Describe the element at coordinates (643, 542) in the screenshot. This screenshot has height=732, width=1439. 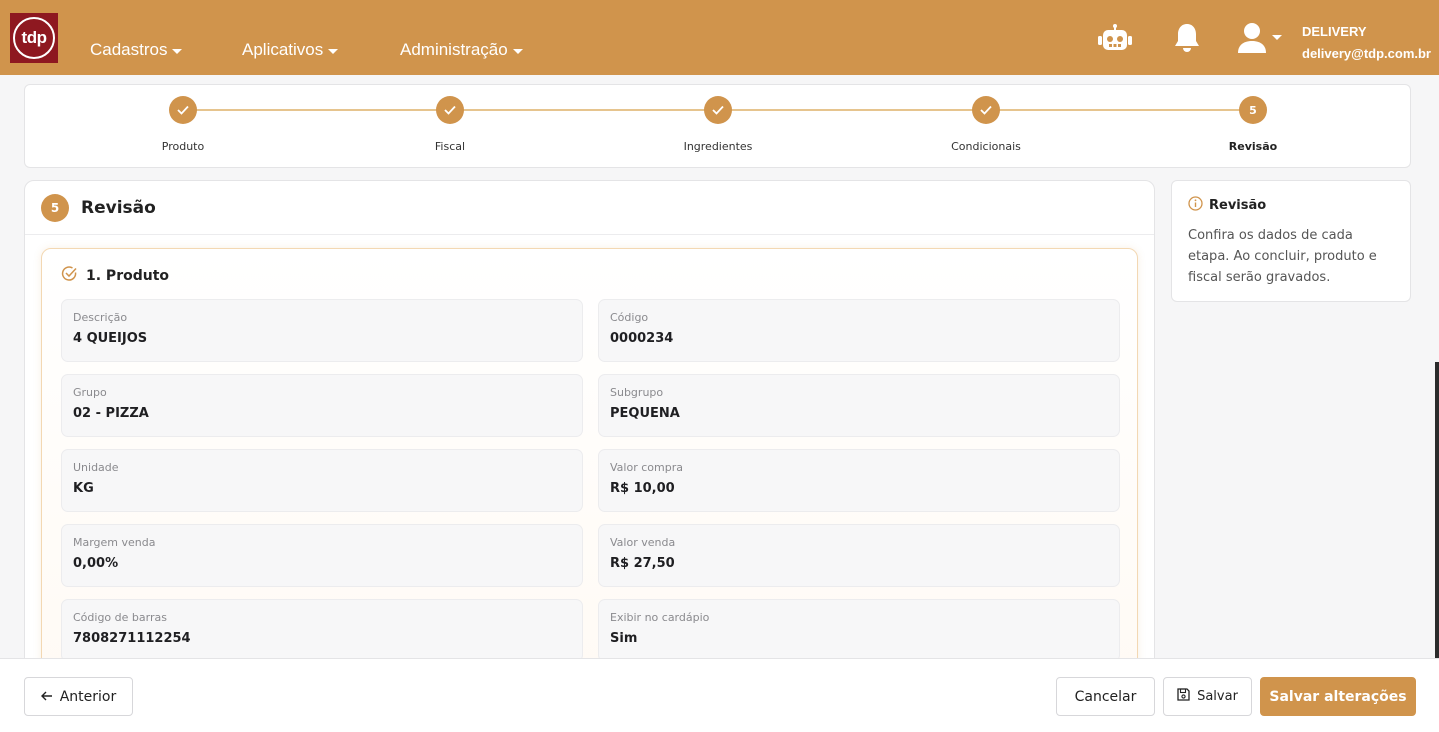
I see `field-label: Valor venda` at that location.